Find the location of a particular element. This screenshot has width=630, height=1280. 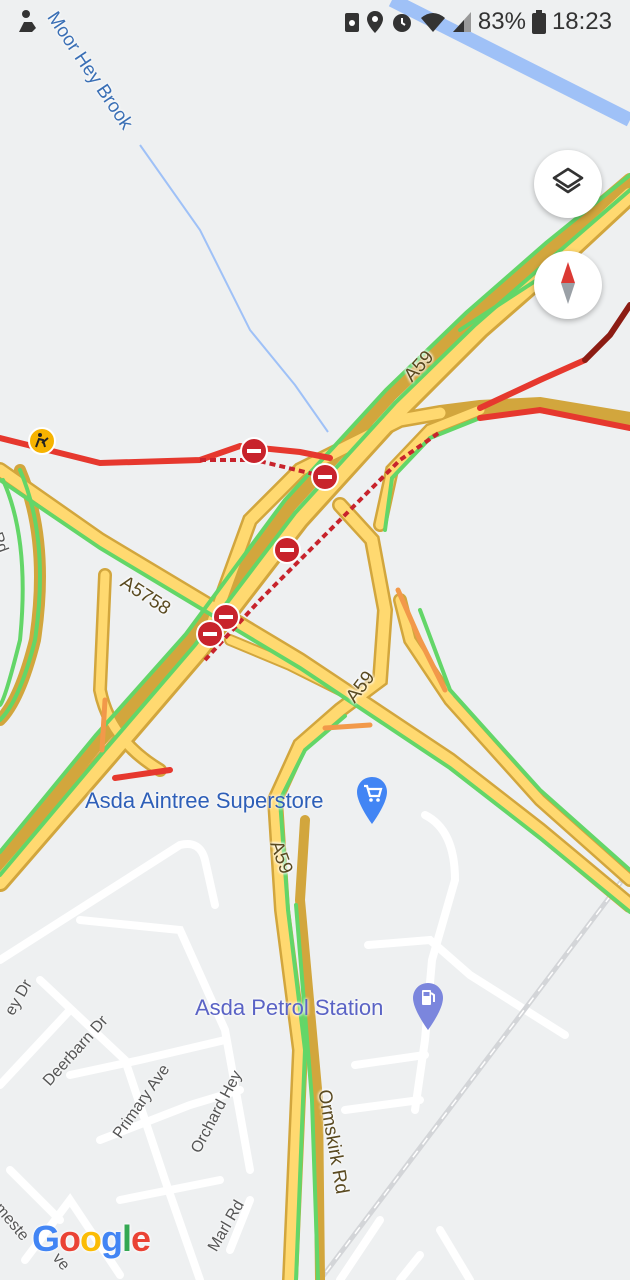

screenshot-icon is located at coordinates (352, 22).